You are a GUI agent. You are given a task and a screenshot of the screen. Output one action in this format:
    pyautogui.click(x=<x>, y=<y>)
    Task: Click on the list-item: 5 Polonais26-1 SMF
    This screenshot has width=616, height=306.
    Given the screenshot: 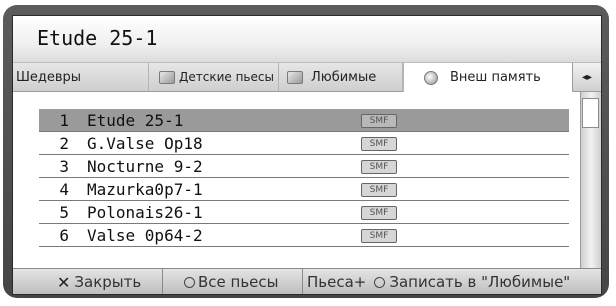 What is the action you would take?
    pyautogui.click(x=304, y=212)
    